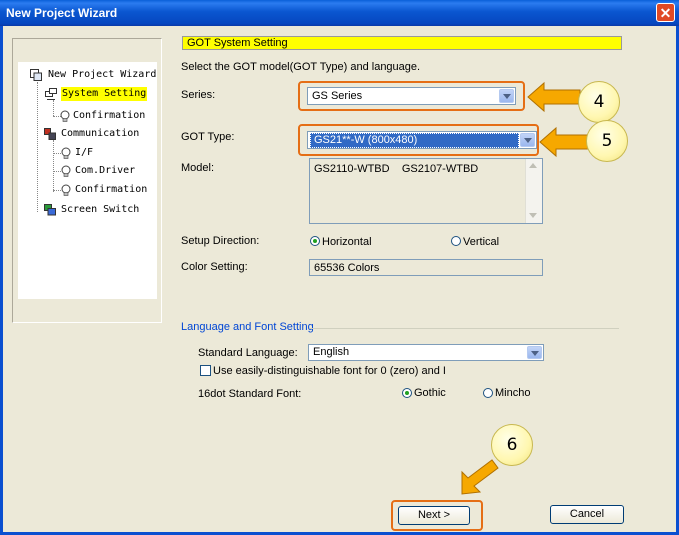 The image size is (679, 535). Describe the element at coordinates (607, 141) in the screenshot. I see `callout-badge-5: 5` at that location.